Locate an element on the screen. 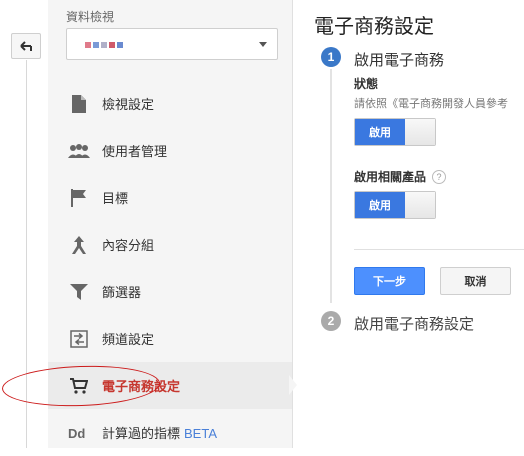 Image resolution: width=524 pixels, height=456 pixels. users-icon is located at coordinates (79, 151).